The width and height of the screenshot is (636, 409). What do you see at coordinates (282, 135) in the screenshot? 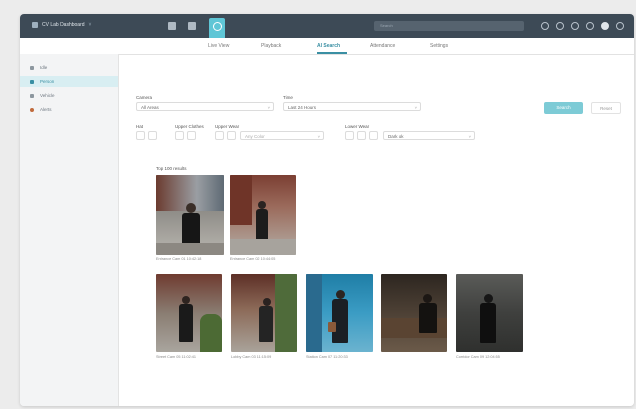
I see `upper-color-input: Any Color ˅` at bounding box center [282, 135].